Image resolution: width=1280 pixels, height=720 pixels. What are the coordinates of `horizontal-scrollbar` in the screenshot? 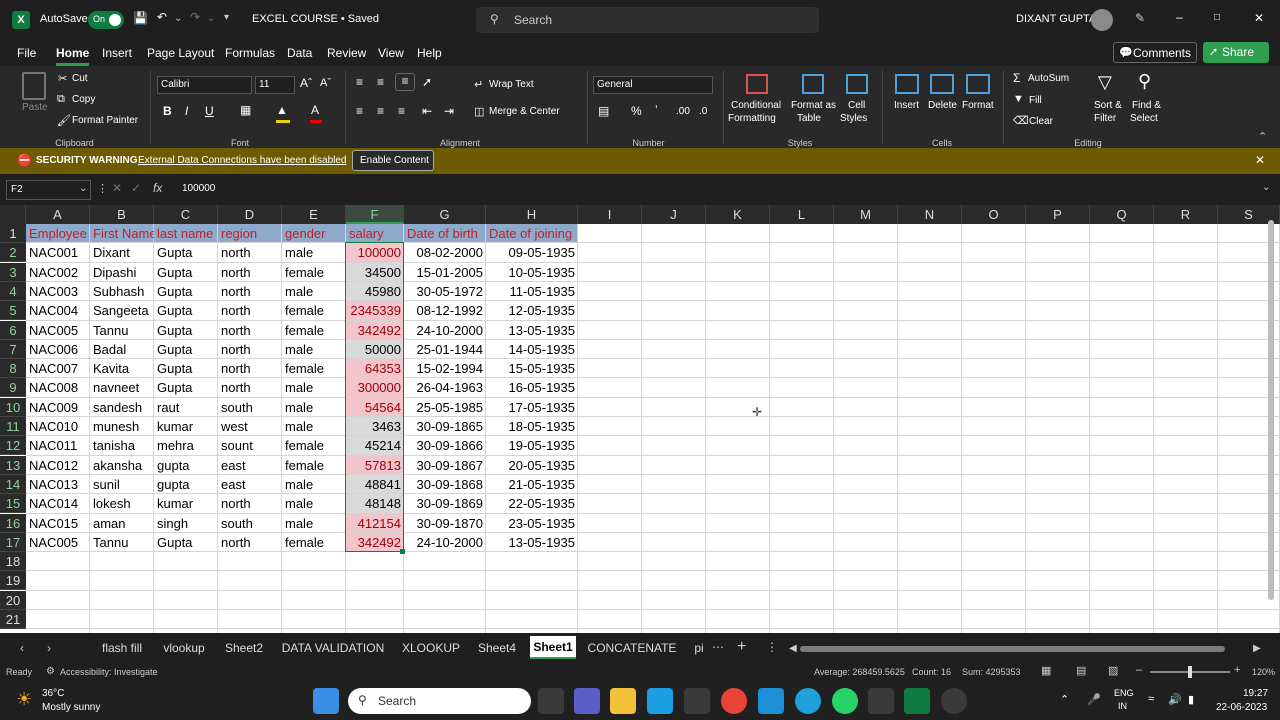 It's located at (1012, 649).